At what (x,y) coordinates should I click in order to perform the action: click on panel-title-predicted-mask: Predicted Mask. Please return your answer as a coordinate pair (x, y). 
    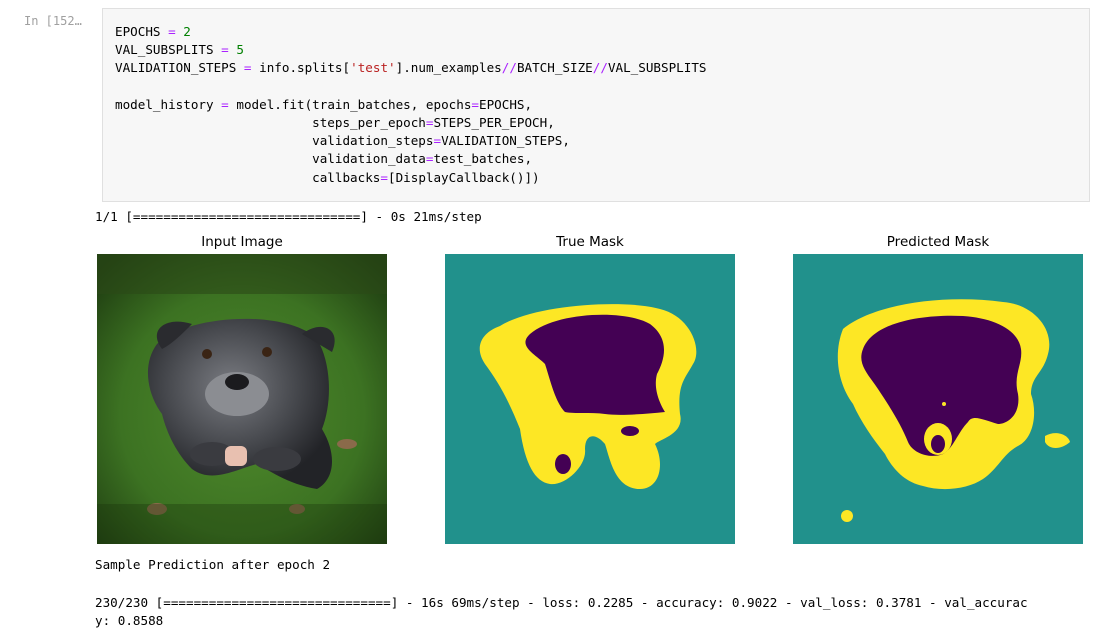
    Looking at the image, I should click on (938, 242).